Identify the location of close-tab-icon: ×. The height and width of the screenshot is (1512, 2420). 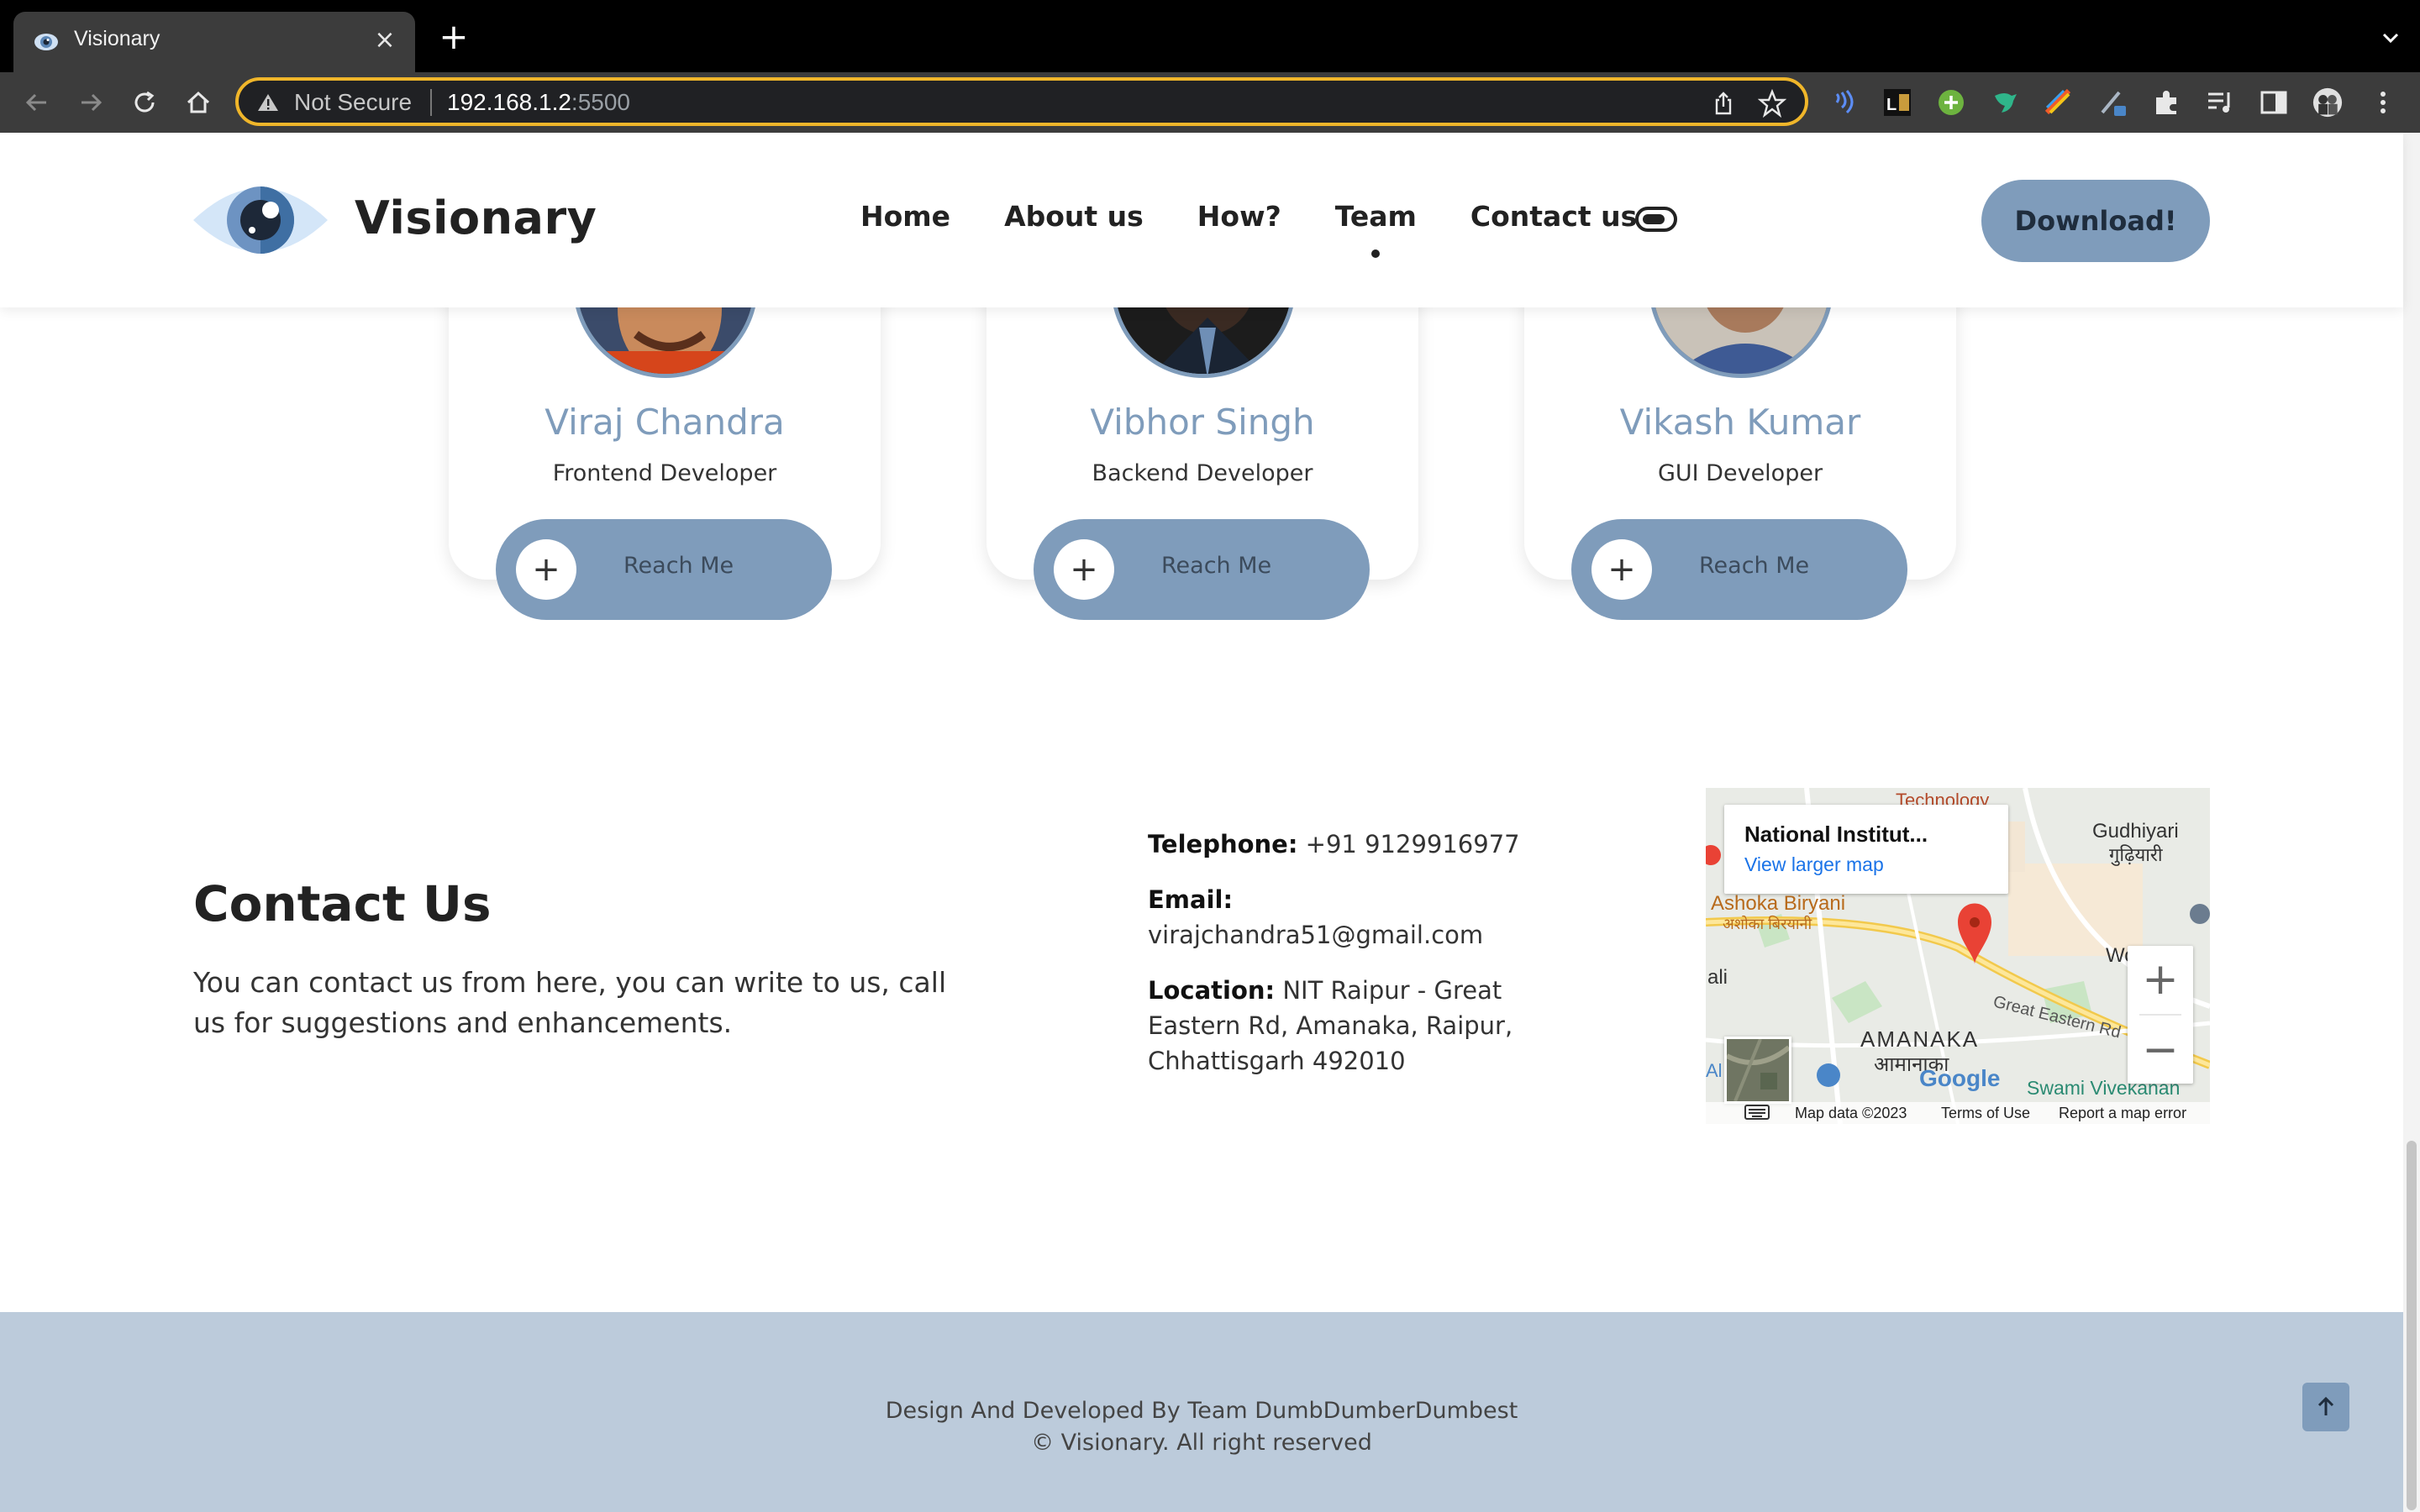
(385, 40).